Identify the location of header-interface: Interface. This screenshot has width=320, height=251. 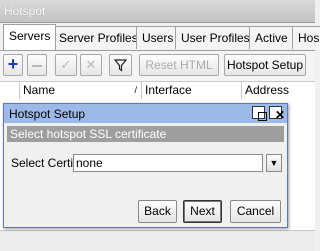
(192, 90).